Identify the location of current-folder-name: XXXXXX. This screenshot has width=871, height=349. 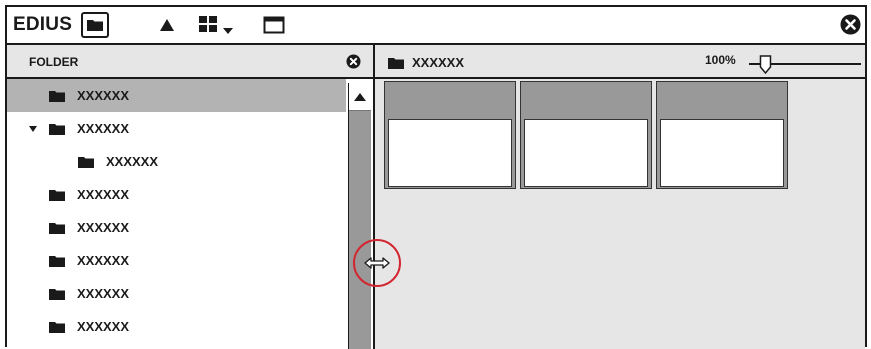
(438, 62).